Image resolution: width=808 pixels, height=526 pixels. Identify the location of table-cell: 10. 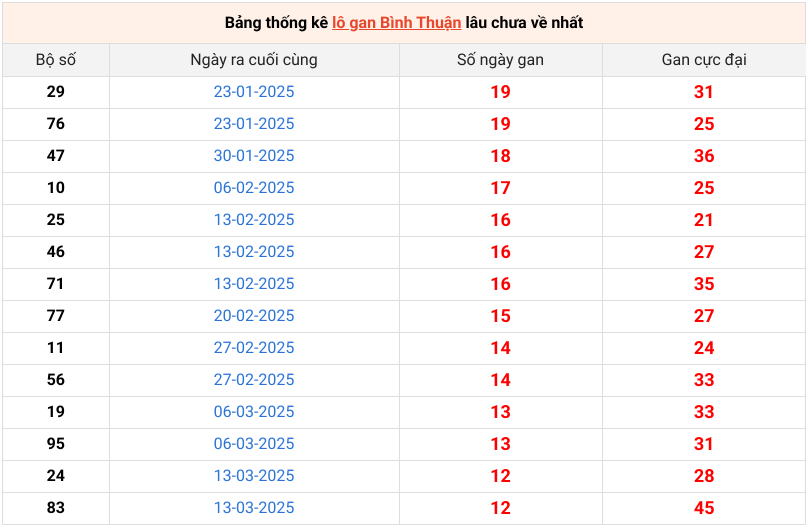
(56, 188).